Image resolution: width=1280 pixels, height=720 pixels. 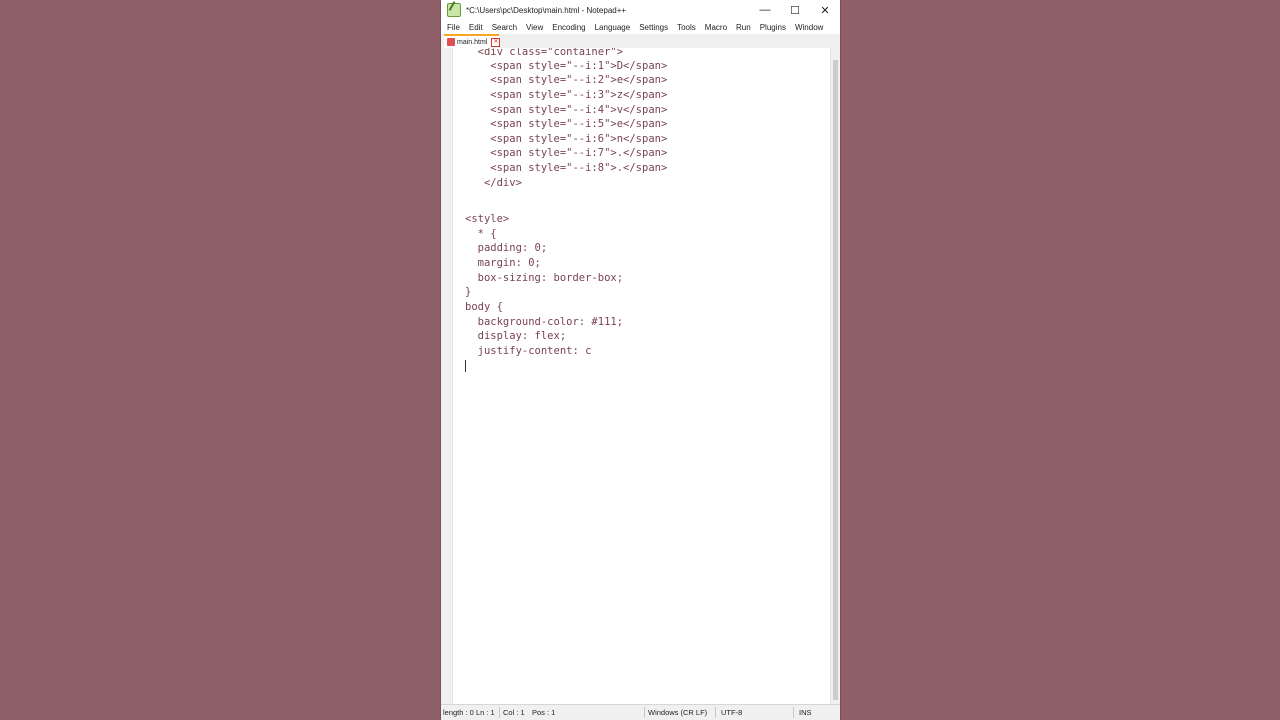 I want to click on unsaved-file-icon, so click(x=451, y=42).